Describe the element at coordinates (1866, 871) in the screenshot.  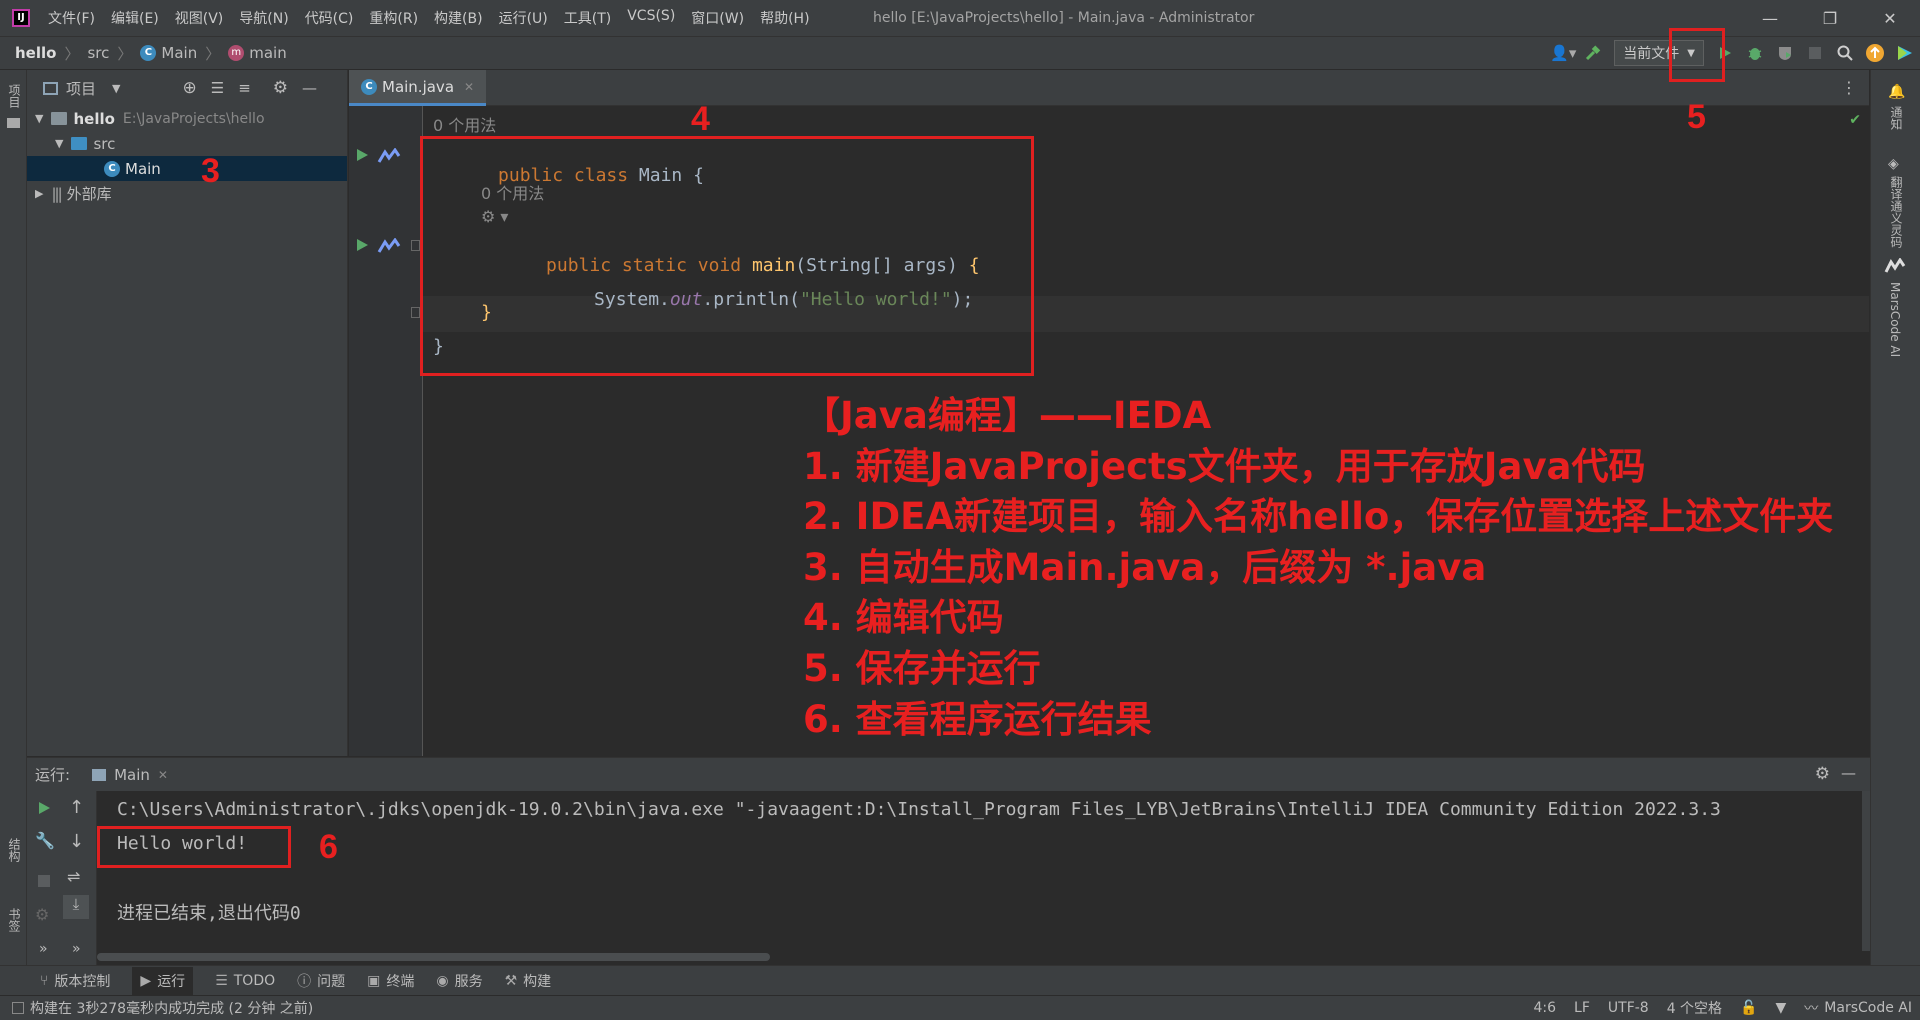
I see `vertical-scrollbar` at that location.